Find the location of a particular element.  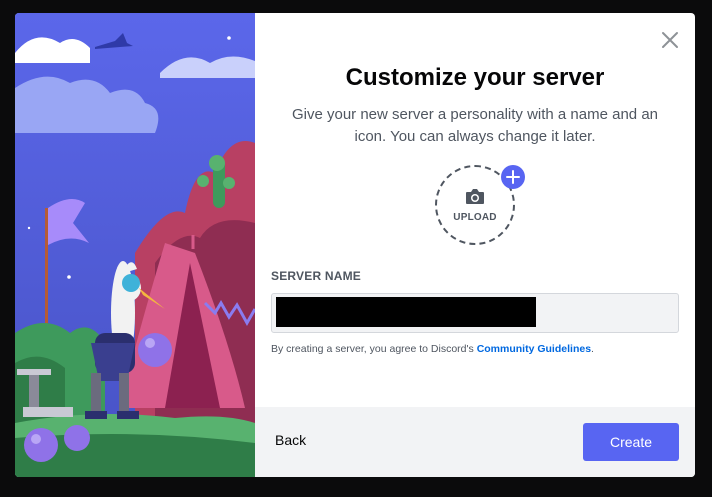

camera-icon is located at coordinates (475, 196).